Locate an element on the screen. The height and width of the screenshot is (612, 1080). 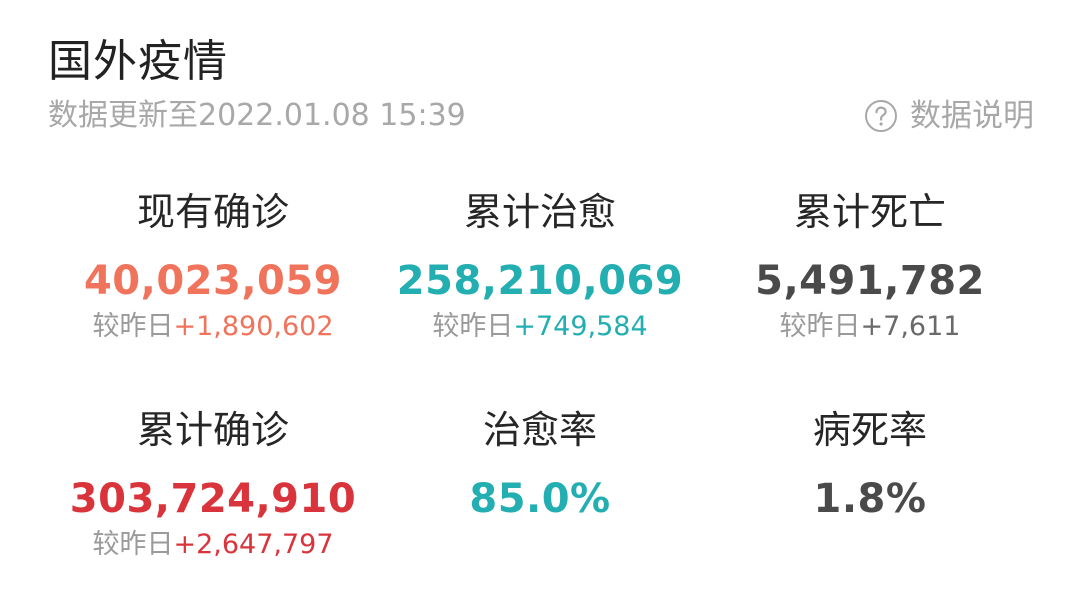
stat-current-confirmed: 现有确诊 40,023,059 较昨日+1,890,602 is located at coordinates (213, 267).